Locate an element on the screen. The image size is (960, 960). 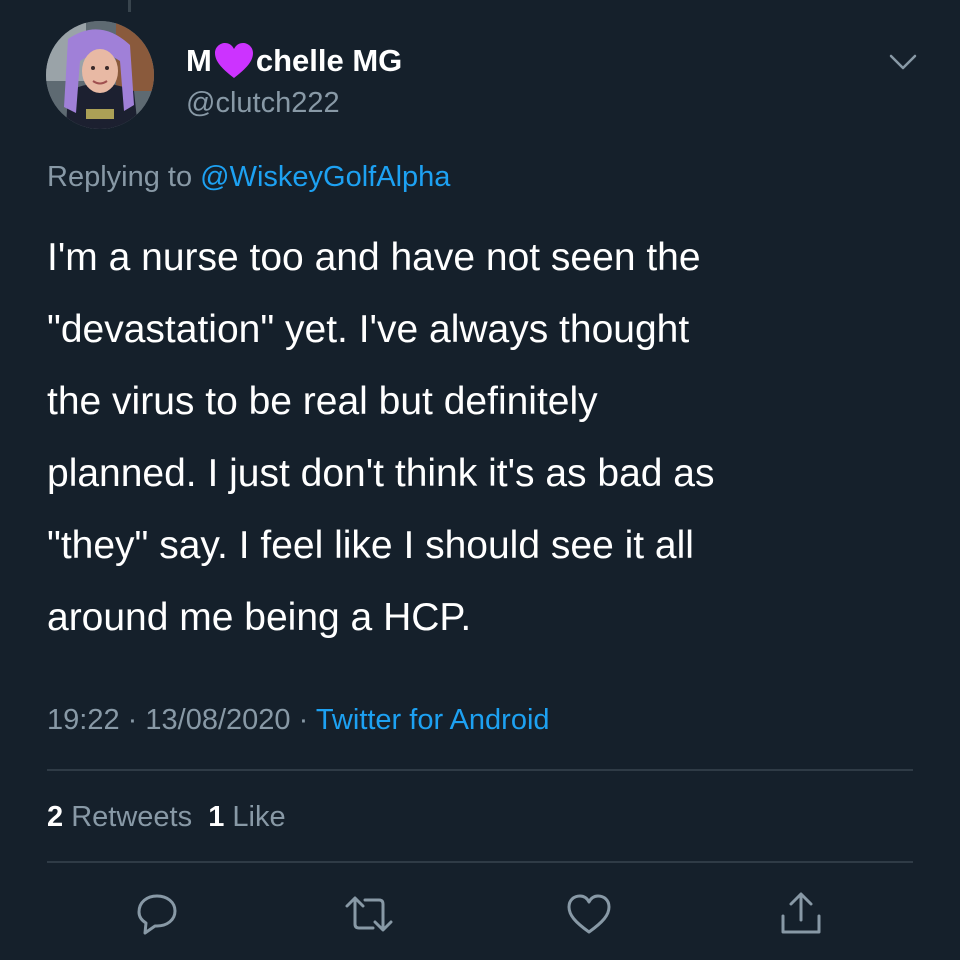
retweets-stat: 2 Retweets is located at coordinates (119, 817).